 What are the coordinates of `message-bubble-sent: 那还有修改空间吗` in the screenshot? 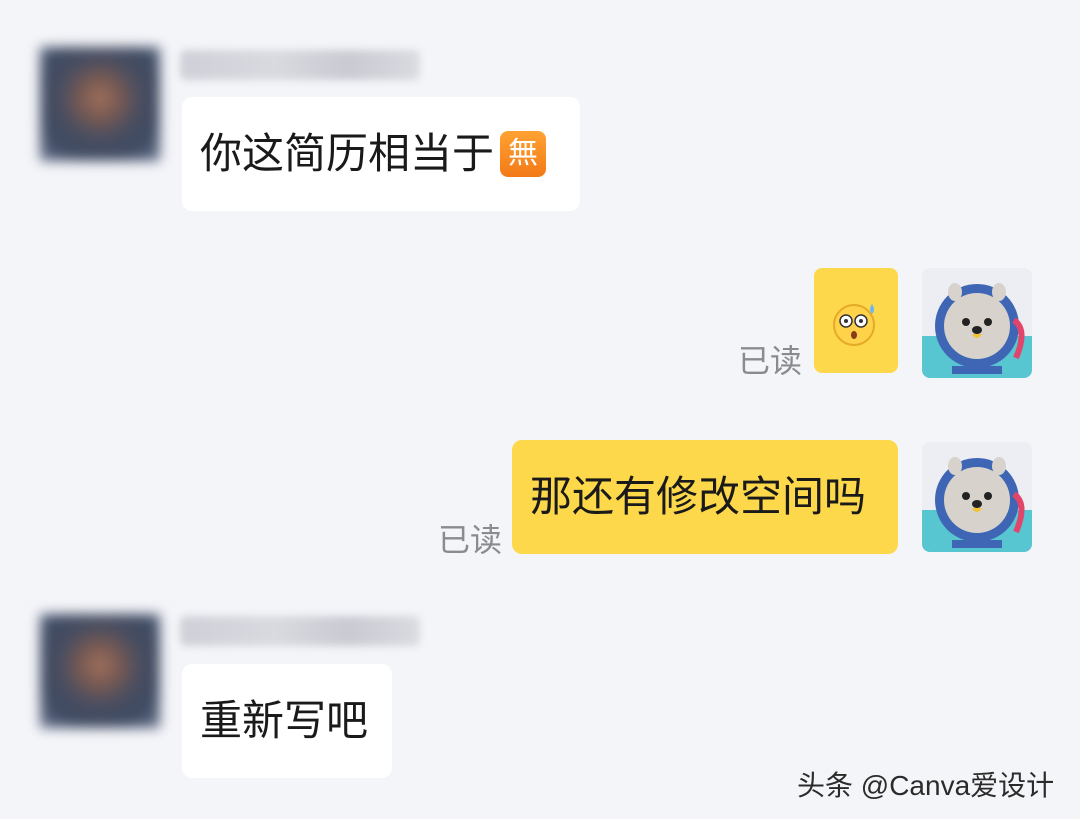 It's located at (705, 497).